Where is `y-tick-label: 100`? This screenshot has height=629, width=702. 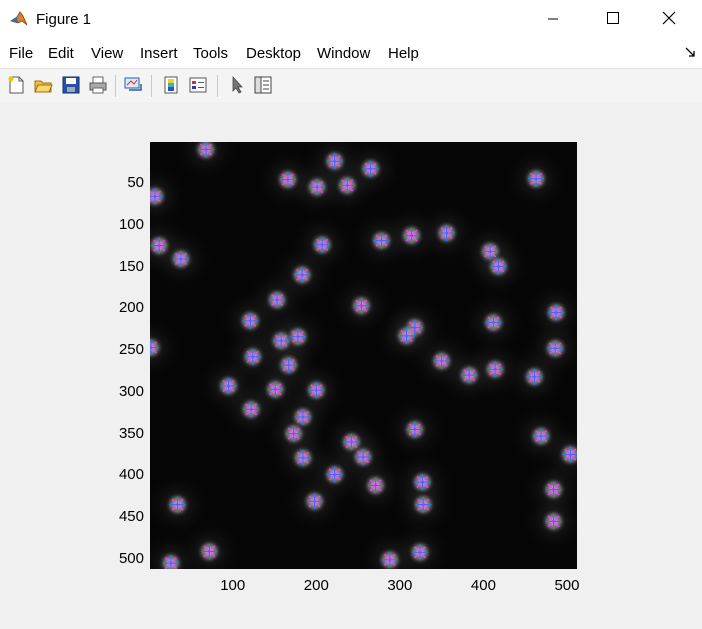
y-tick-label: 100 is located at coordinates (131, 224).